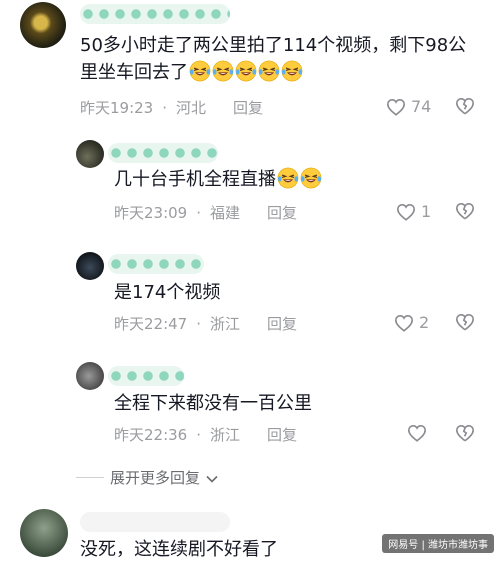 The image size is (500, 563). Describe the element at coordinates (421, 106) in the screenshot. I see `like-count: 74` at that location.